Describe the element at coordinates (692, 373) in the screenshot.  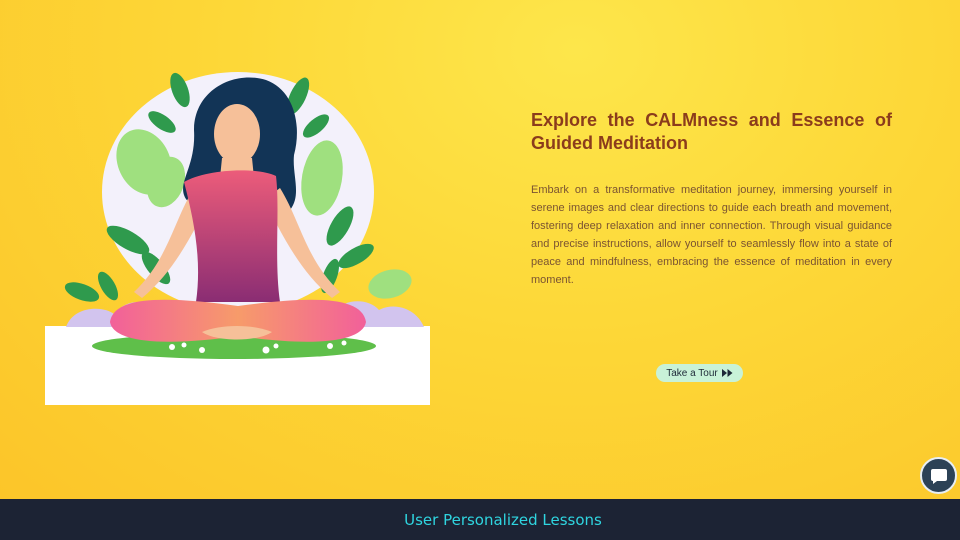
I see `take-a-tour-label: Take a Tour` at that location.